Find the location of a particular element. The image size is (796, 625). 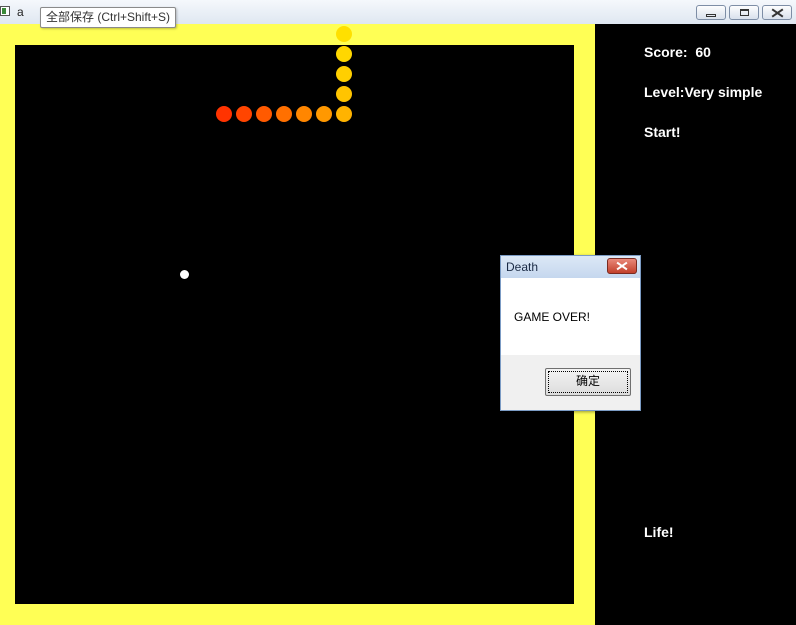

window-title: a is located at coordinates (20, 12).